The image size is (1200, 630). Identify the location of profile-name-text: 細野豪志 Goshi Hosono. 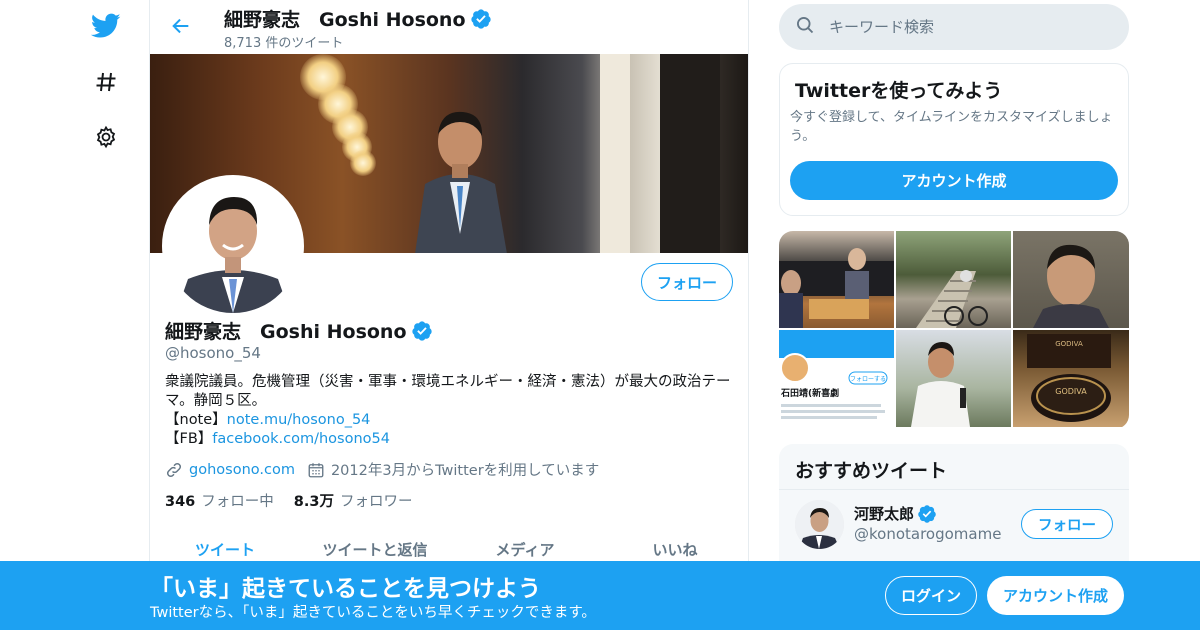
(286, 332).